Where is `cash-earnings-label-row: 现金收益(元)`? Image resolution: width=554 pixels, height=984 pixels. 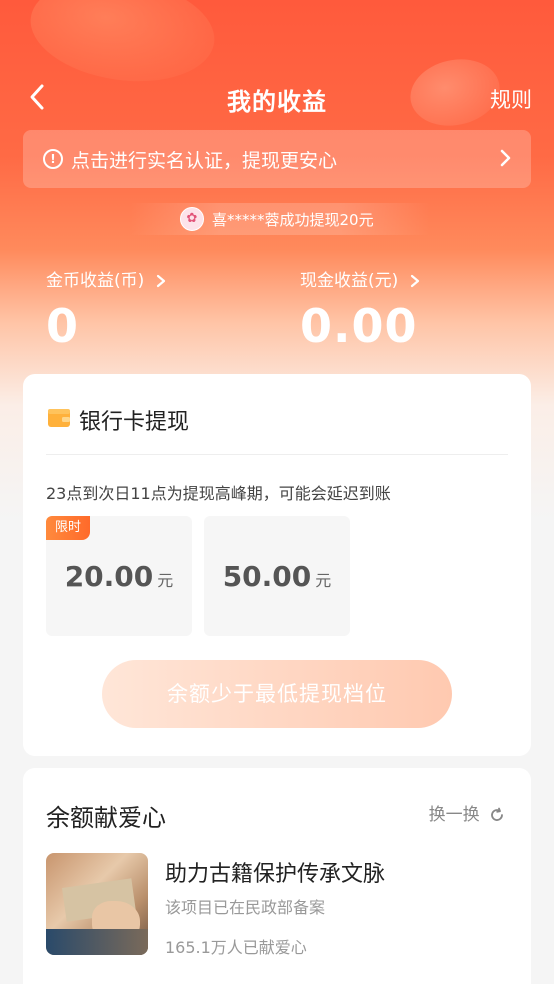
cash-earnings-label-row: 现金收益(元) is located at coordinates (360, 278).